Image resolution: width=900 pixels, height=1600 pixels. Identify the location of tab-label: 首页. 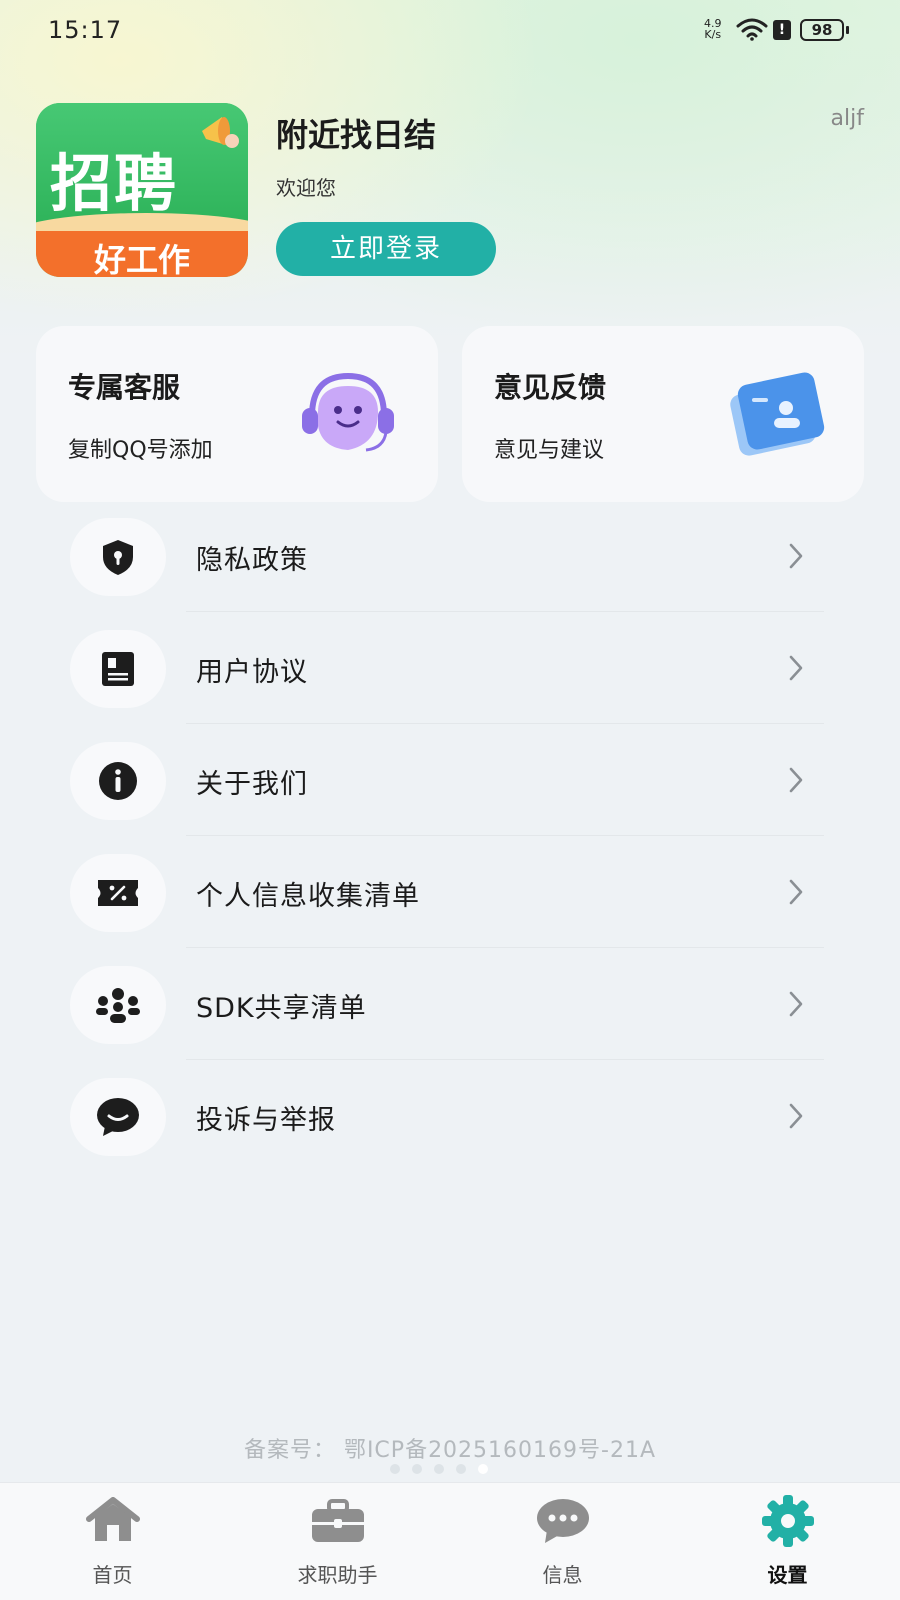
(112, 1575).